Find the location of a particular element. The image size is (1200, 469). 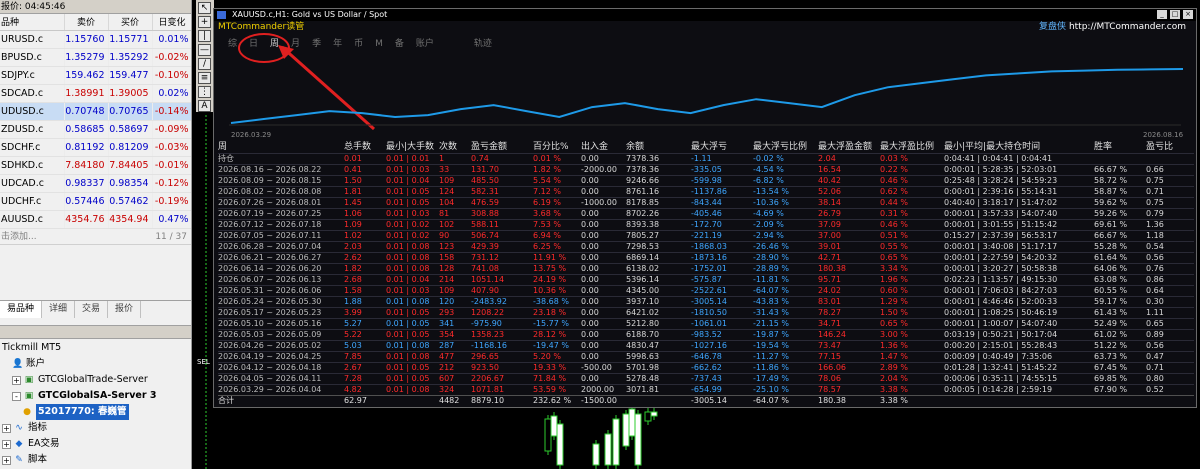

cell-maxdd: -172.70 is located at coordinates (706, 224).